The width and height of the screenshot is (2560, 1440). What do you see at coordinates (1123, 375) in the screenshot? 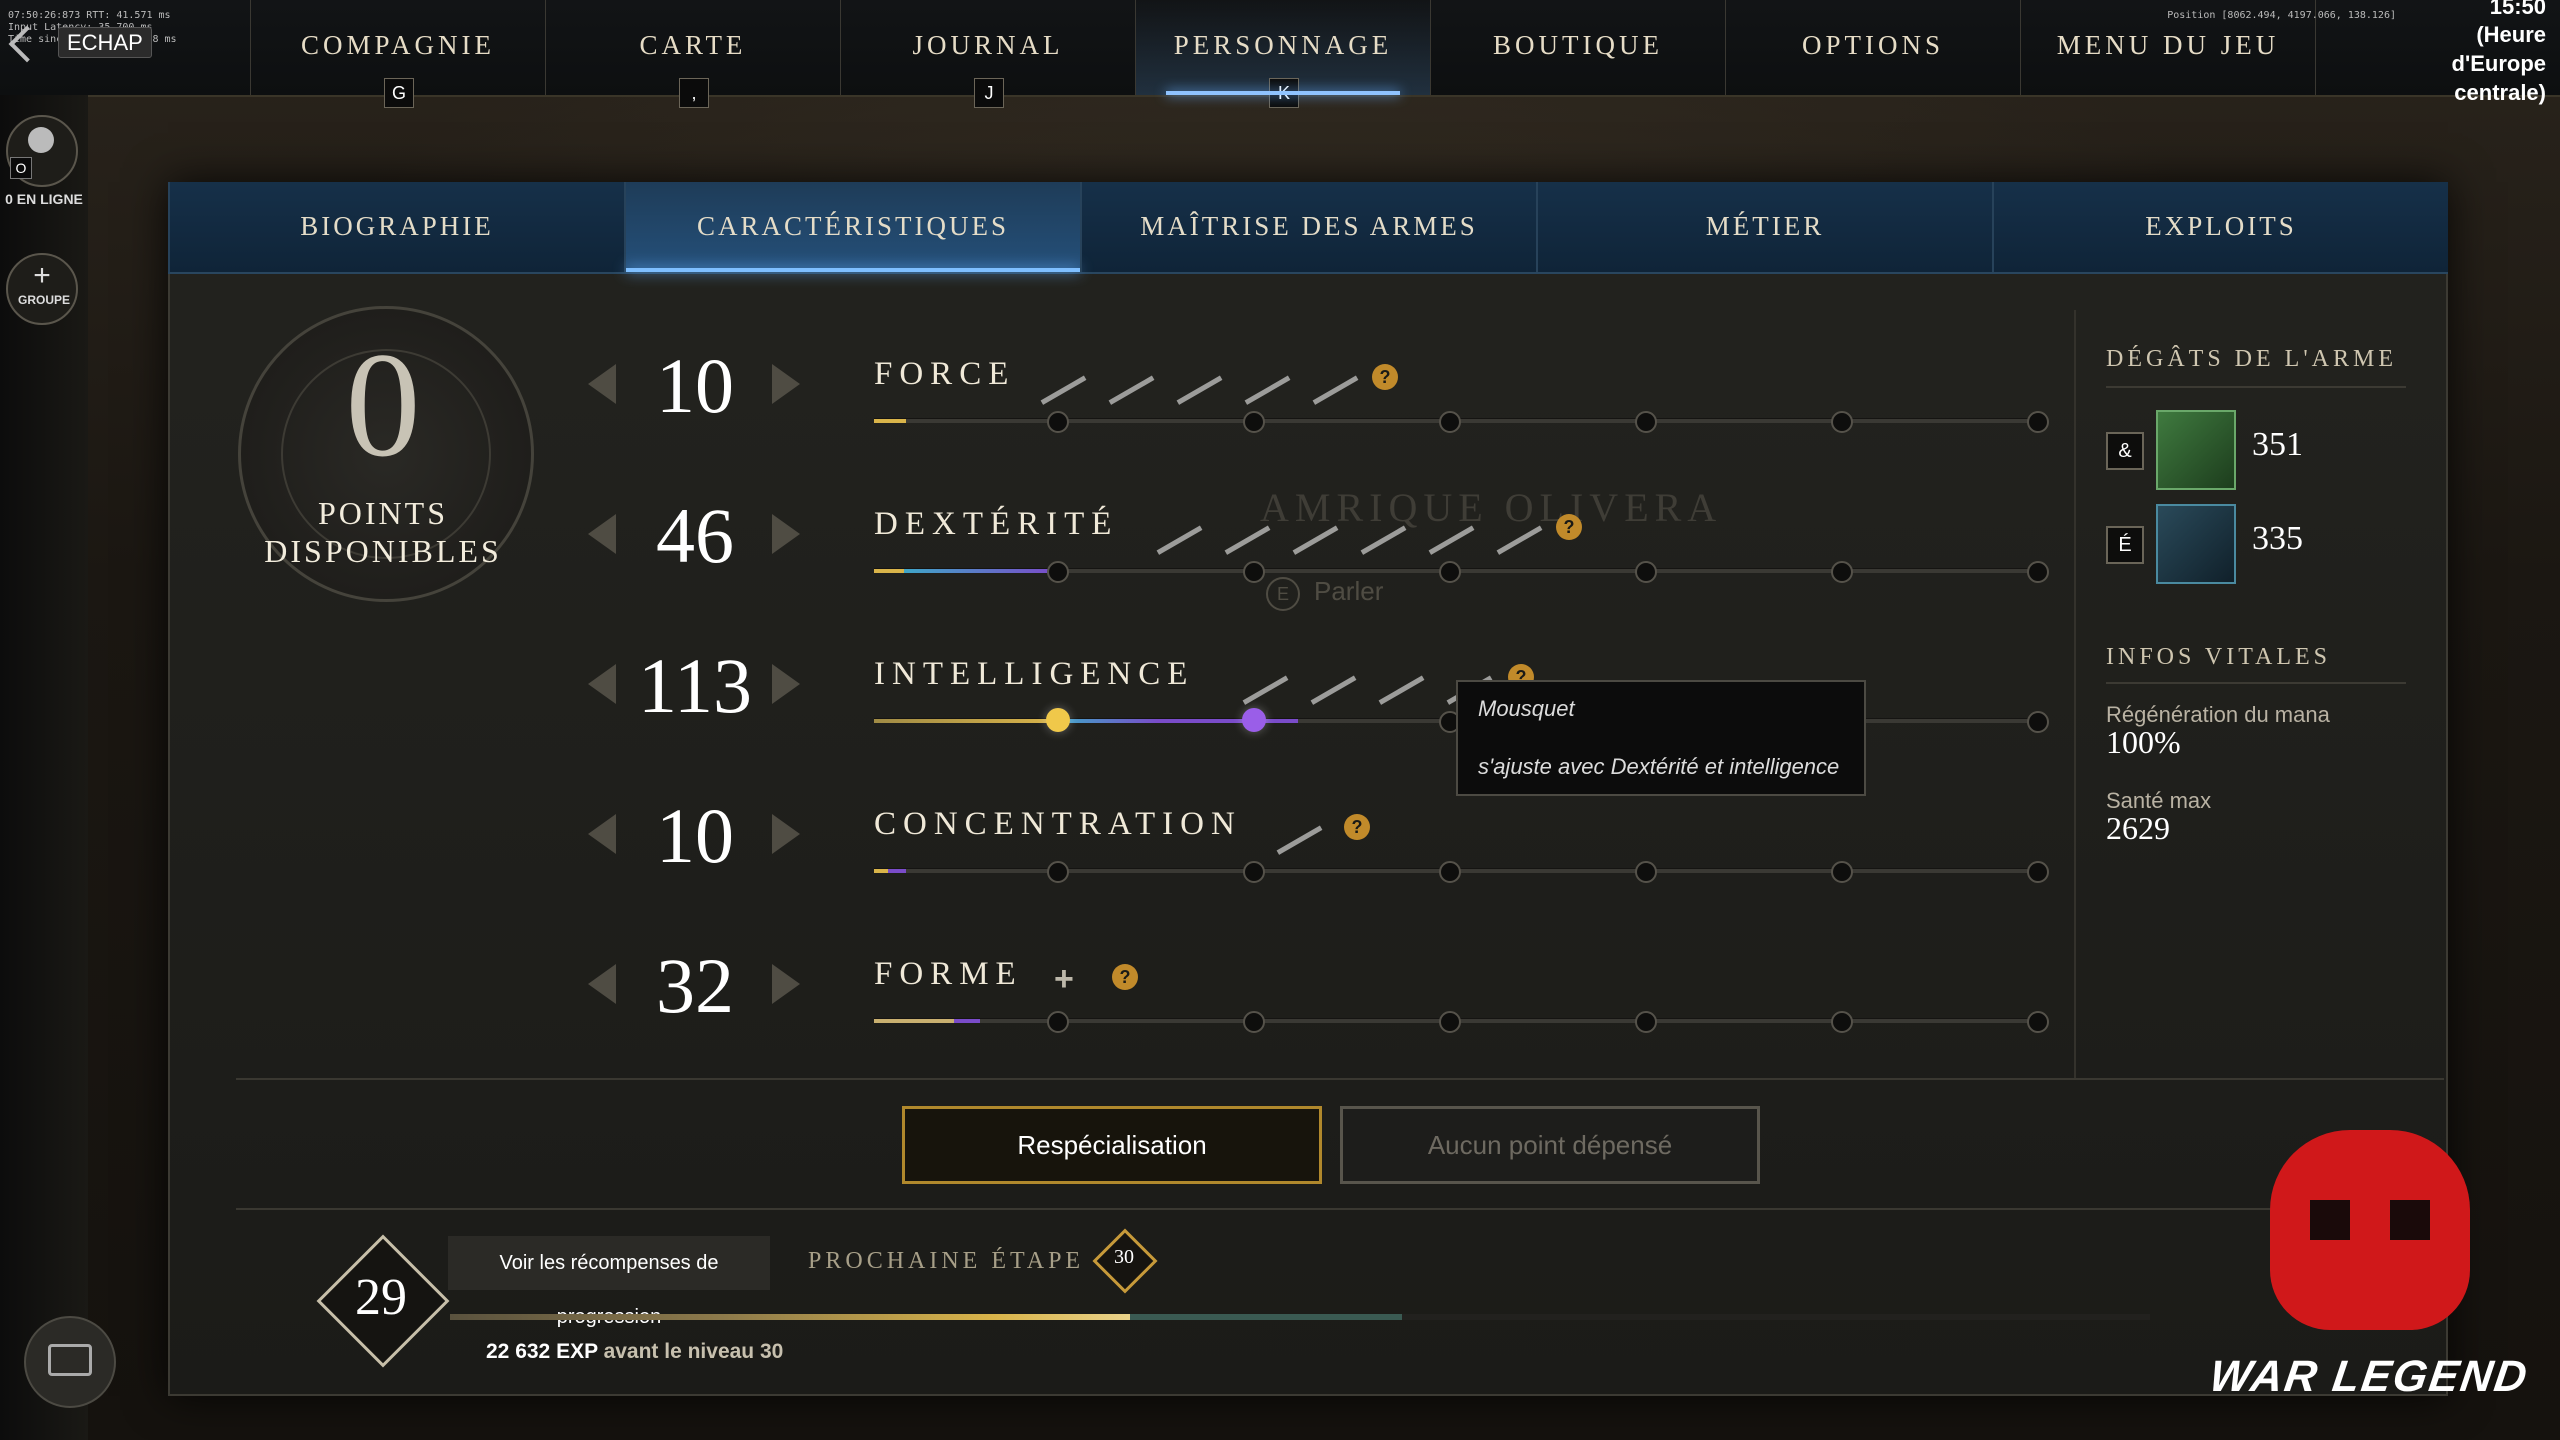
I see `greataxe-icon` at bounding box center [1123, 375].